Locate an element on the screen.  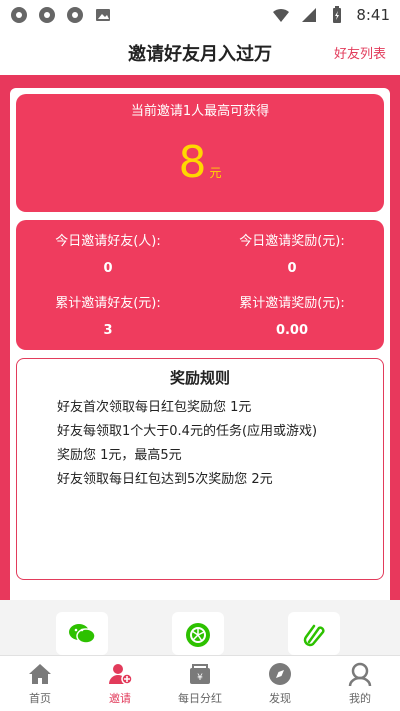
share-link-button is located at coordinates (314, 633).